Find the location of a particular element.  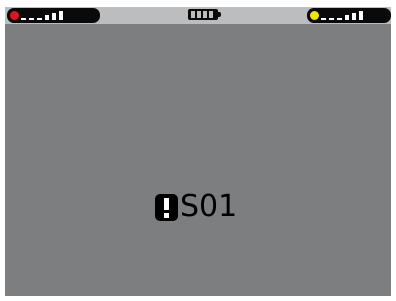

exclamation-stroke is located at coordinates (166, 203).